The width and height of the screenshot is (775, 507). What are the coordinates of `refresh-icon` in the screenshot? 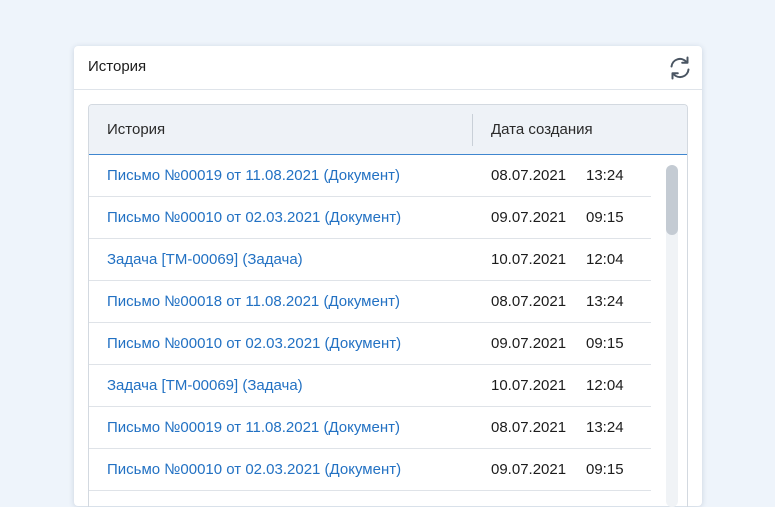 It's located at (680, 68).